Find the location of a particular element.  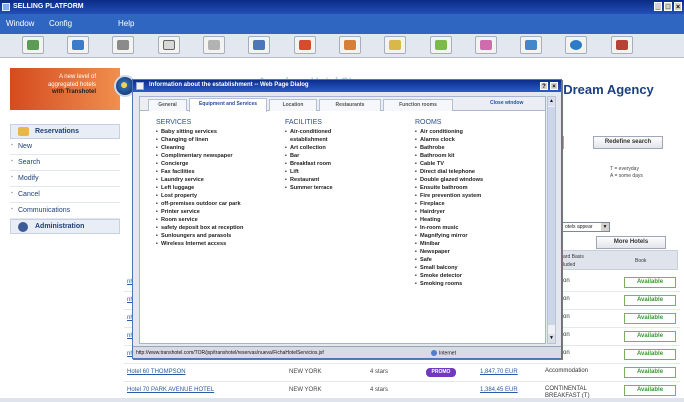

hotel-link: Hotel 60 THOMPSON is located at coordinates (156, 372).